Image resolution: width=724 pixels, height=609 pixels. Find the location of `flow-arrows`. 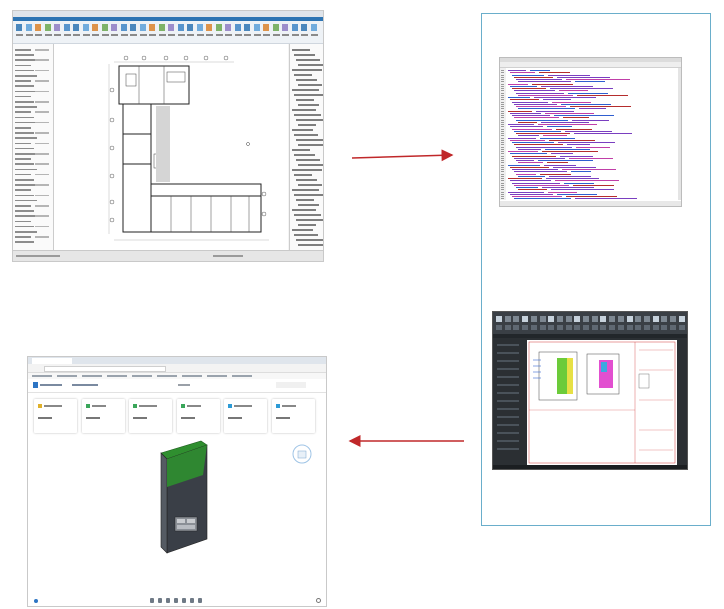

flow-arrows is located at coordinates (406, 298).